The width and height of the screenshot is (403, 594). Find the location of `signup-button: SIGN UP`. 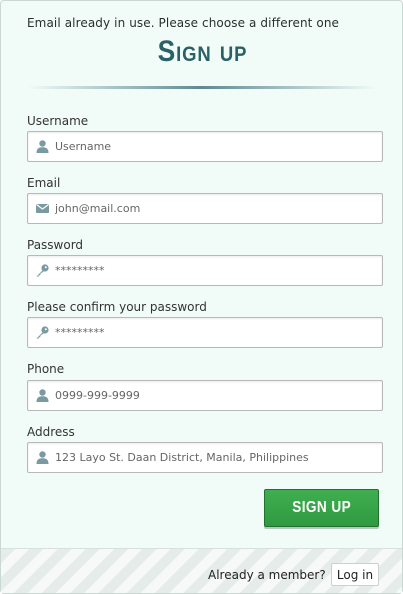

signup-button: SIGN UP is located at coordinates (321, 508).